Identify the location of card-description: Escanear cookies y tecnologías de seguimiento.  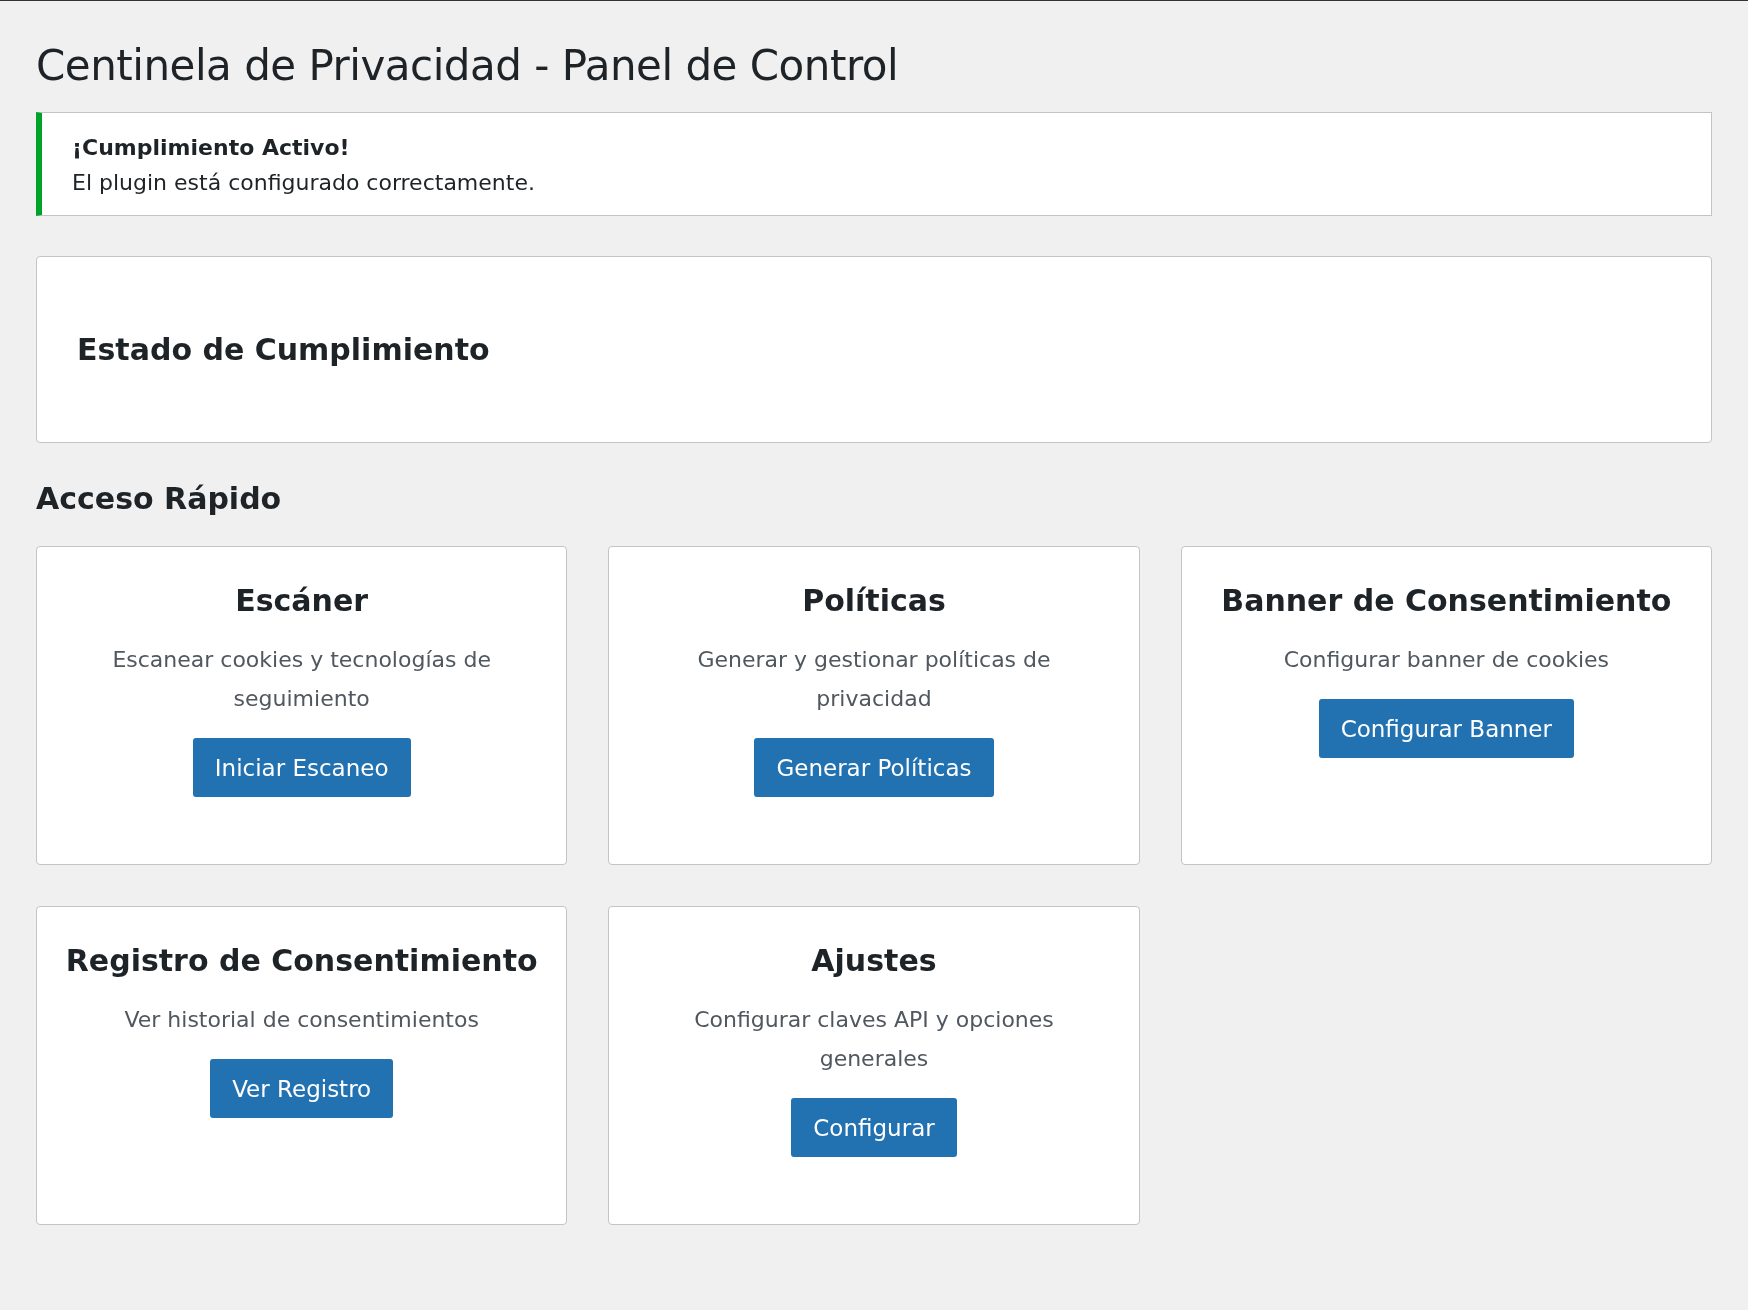
(301, 679).